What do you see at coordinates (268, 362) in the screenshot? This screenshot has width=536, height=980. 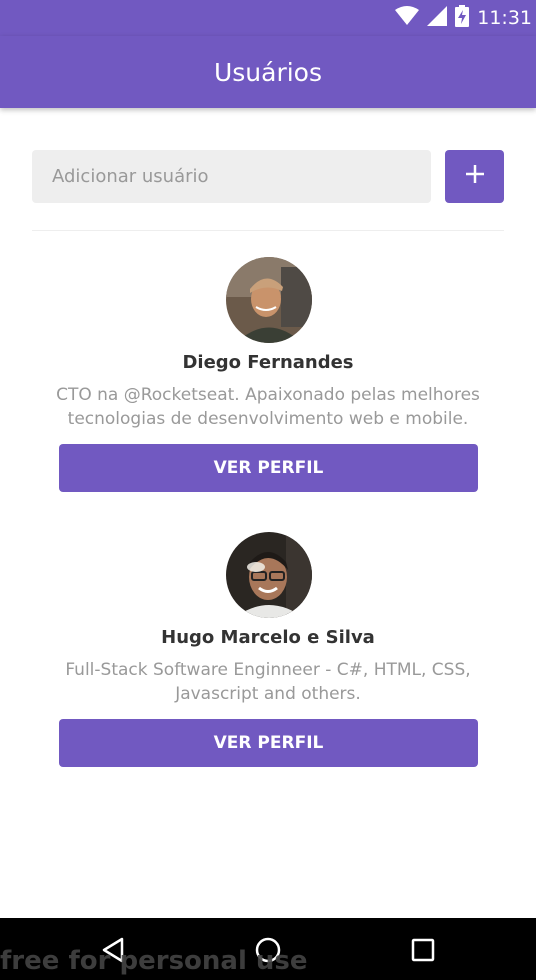 I see `user-name: Diego Fernandes` at bounding box center [268, 362].